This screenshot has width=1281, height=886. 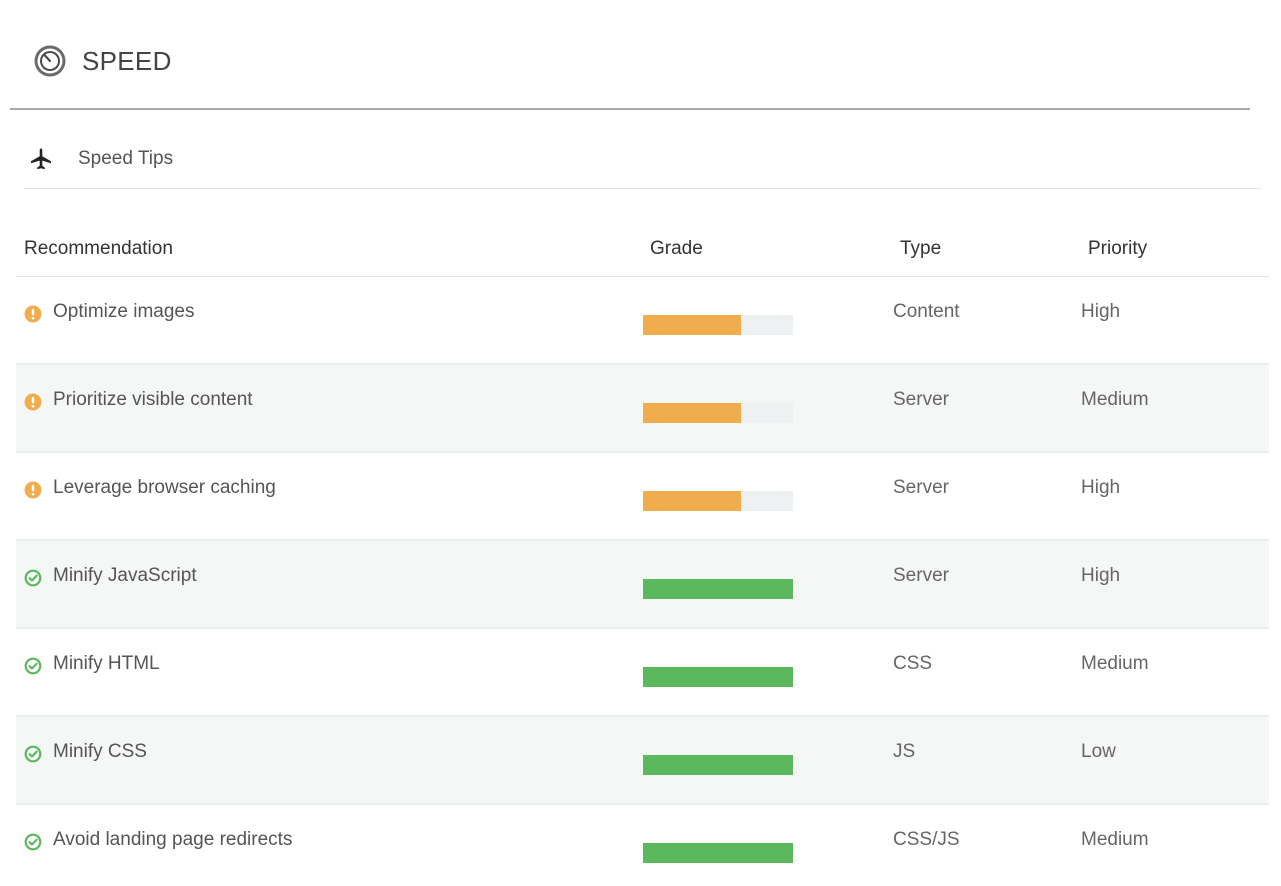 I want to click on column-header-recommendation: Recommendation, so click(x=98, y=248).